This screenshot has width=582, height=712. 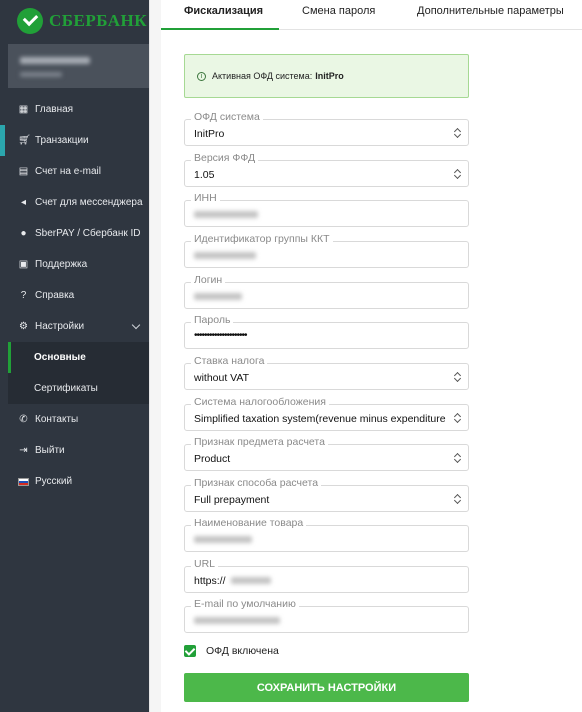 I want to click on ofd-enabled-checkbox, so click(x=190, y=651).